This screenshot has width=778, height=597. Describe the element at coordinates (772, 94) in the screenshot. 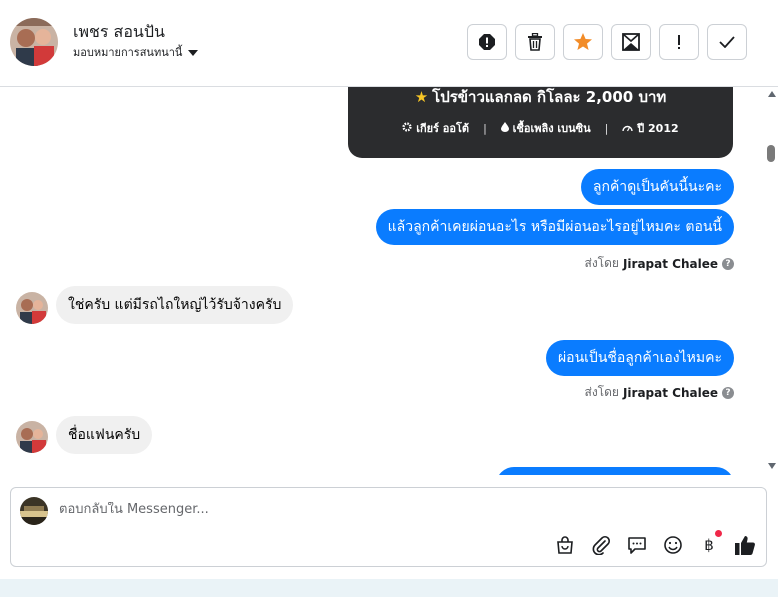

I see `scroll-up-arrow-icon` at that location.